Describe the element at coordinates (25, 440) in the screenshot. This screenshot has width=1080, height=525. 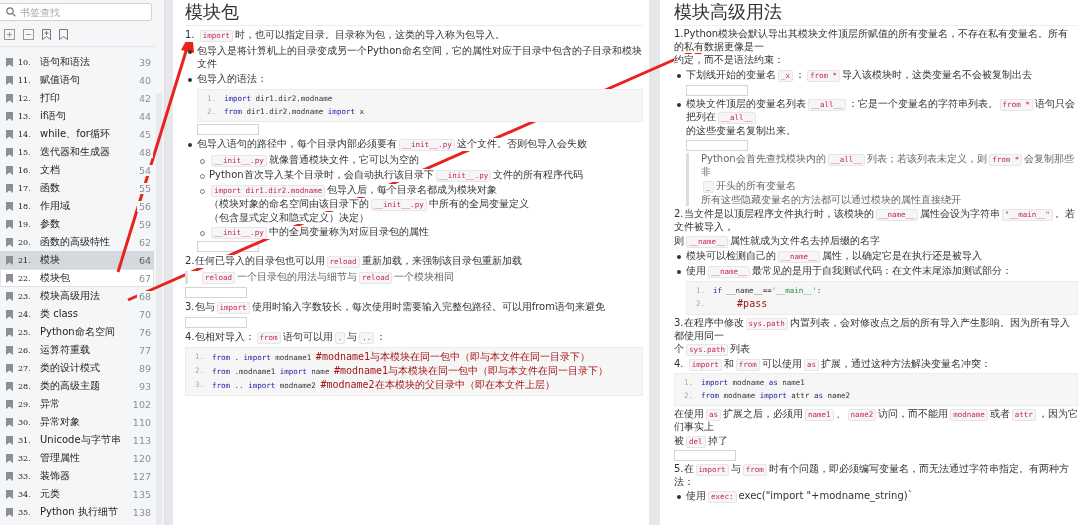
I see `chapter-number: 31.` at that location.